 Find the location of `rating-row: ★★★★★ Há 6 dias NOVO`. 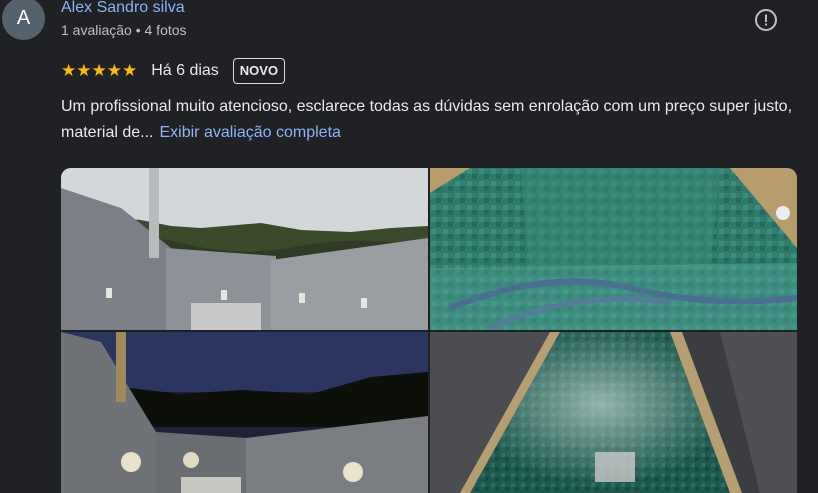

rating-row: ★★★★★ Há 6 dias NOVO is located at coordinates (173, 71).